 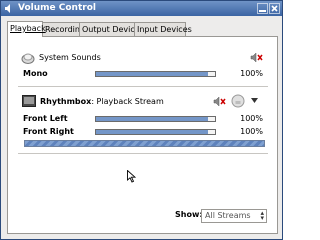 What do you see at coordinates (48, 131) in the screenshot?
I see `channel-label-front-right: Front Right` at bounding box center [48, 131].